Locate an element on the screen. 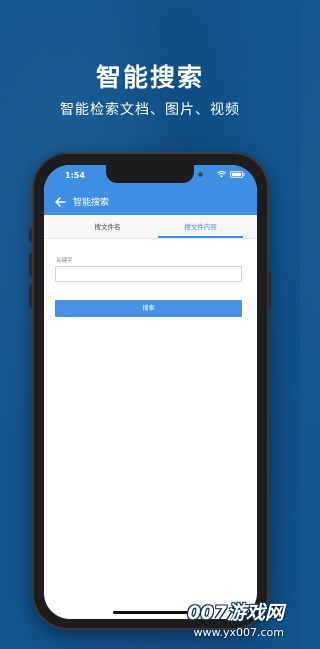 The width and height of the screenshot is (320, 649). search-button: 搜索 is located at coordinates (148, 308).